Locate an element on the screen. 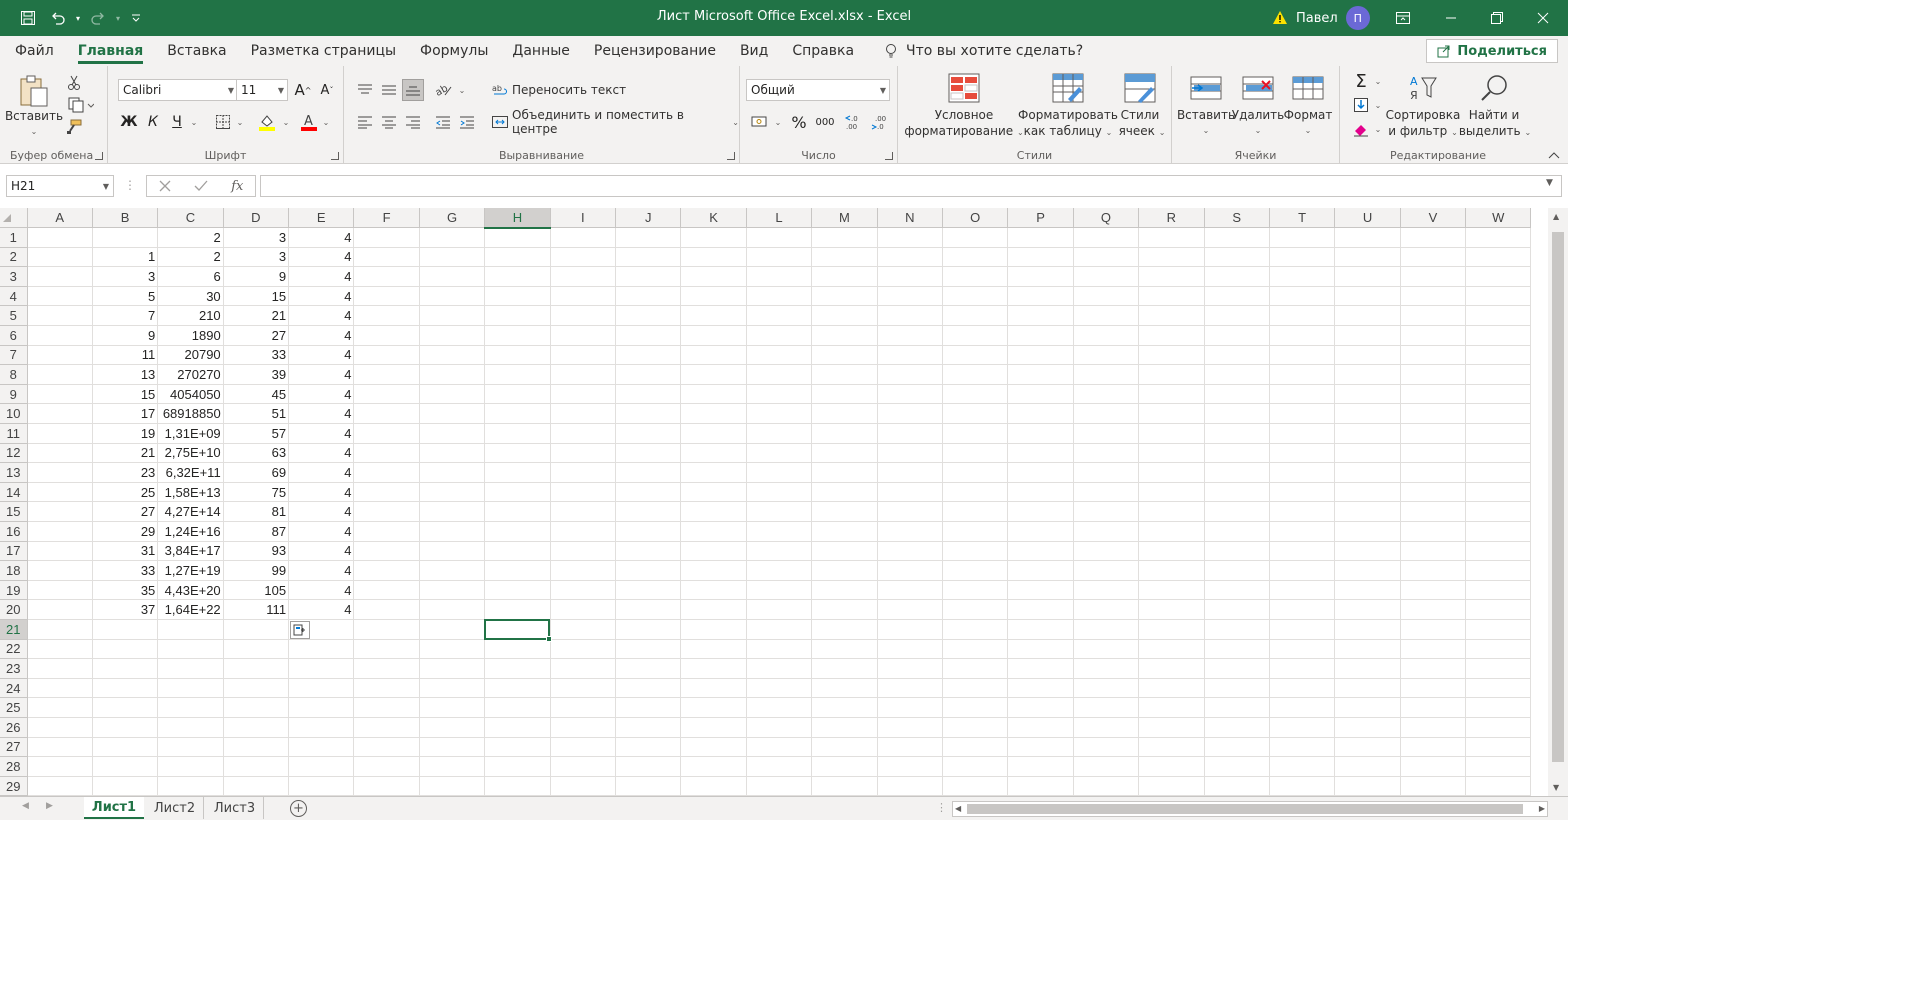 This screenshot has width=1920, height=1004. tab-data: Данные is located at coordinates (541, 51).